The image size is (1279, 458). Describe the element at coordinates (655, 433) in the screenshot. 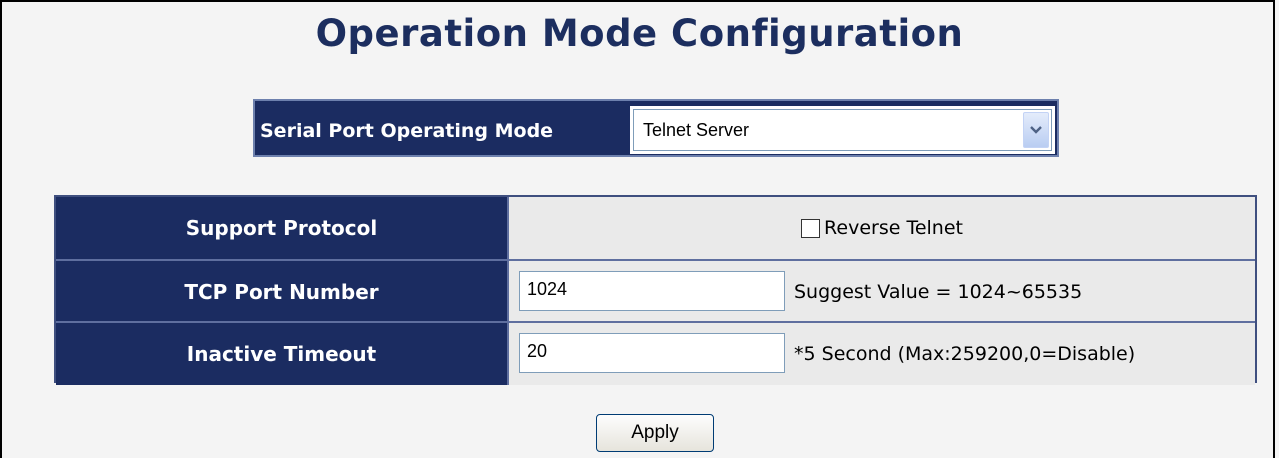

I see `apply-button: Apply` at that location.